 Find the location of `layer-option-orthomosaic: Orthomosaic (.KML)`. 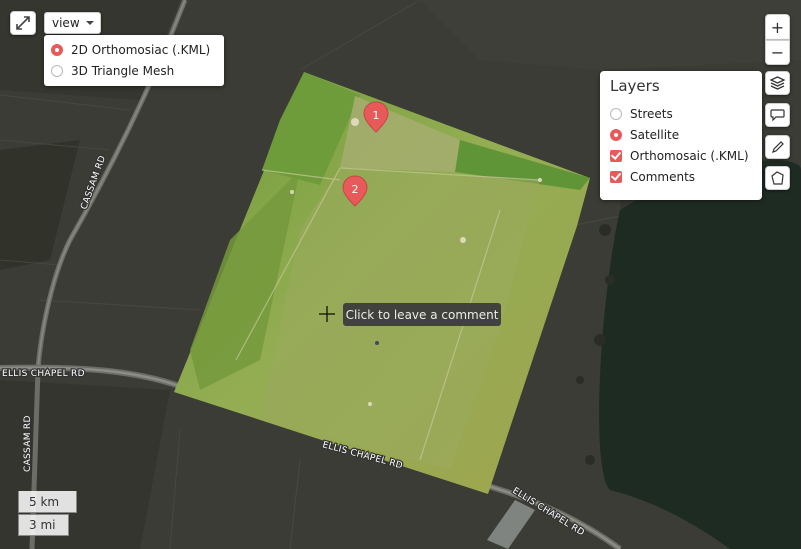

layer-option-orthomosaic: Orthomosaic (.KML) is located at coordinates (686, 155).